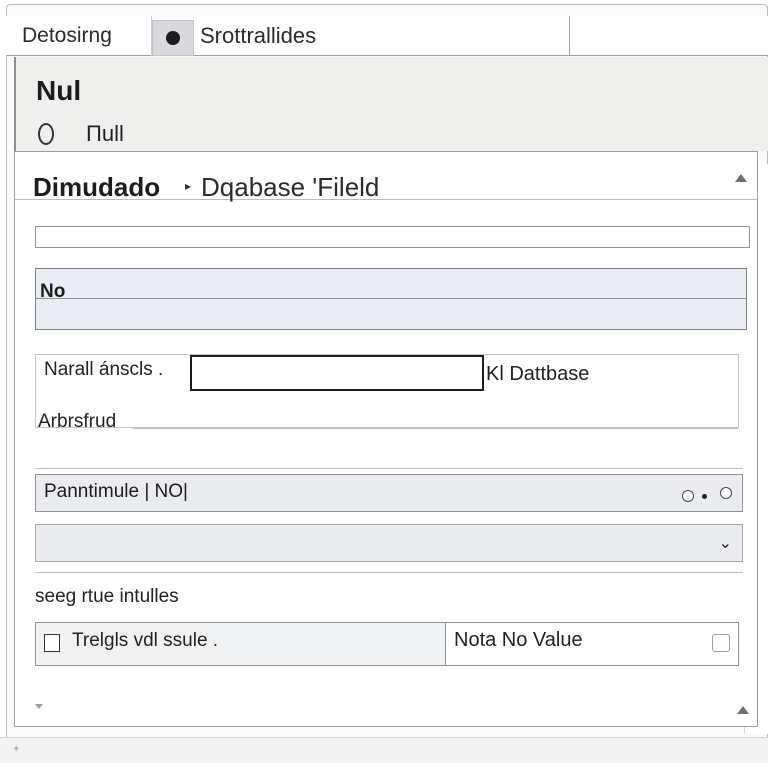 This screenshot has width=768, height=768. What do you see at coordinates (258, 35) in the screenshot?
I see `tab-label: Srottrallides` at bounding box center [258, 35].